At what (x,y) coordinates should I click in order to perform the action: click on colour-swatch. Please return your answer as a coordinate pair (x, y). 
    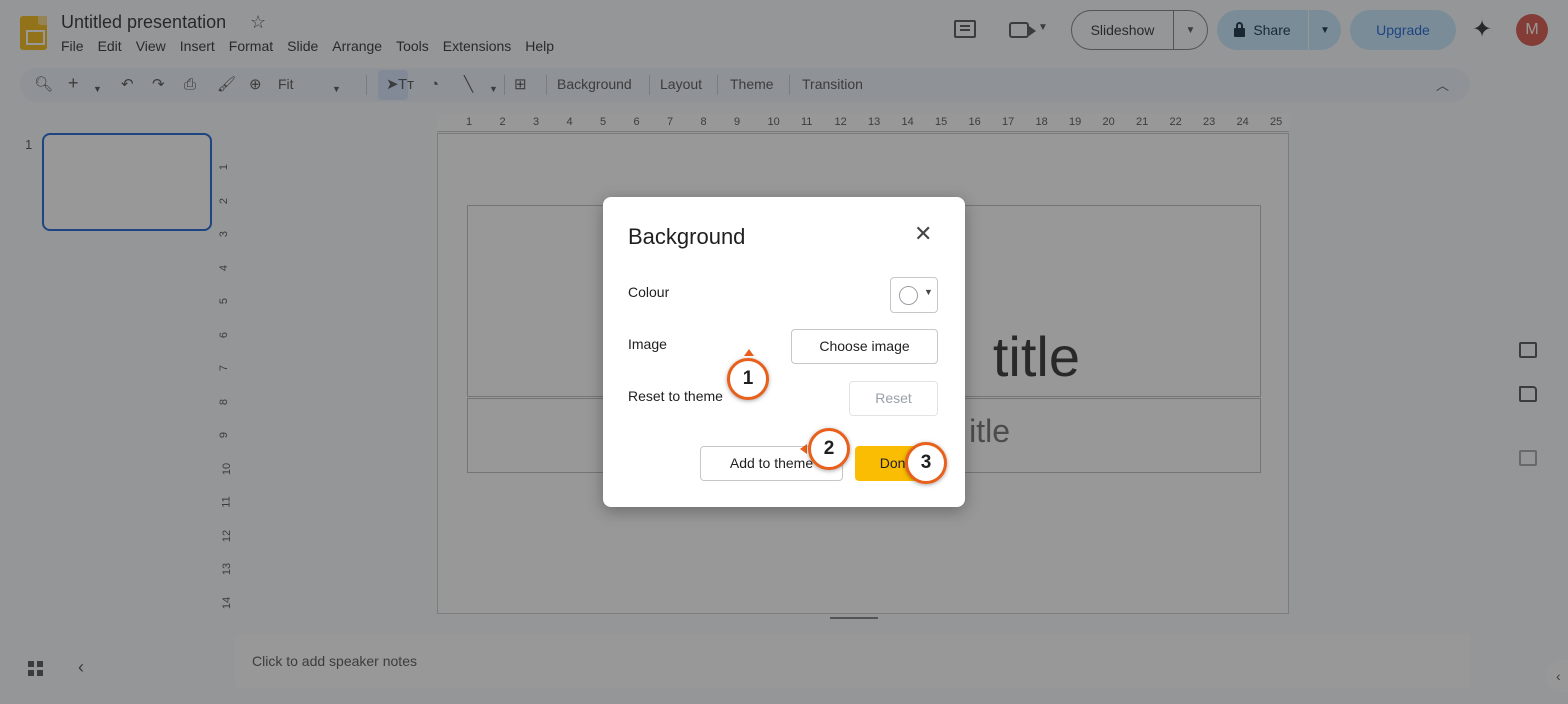
    Looking at the image, I should click on (908, 295).